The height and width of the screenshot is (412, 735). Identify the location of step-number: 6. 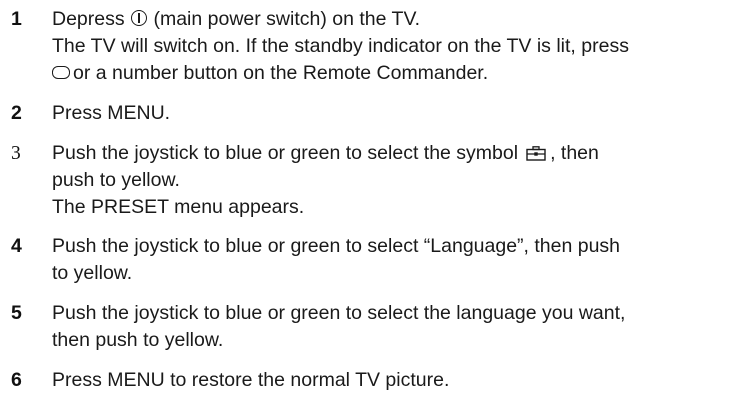
(16, 380).